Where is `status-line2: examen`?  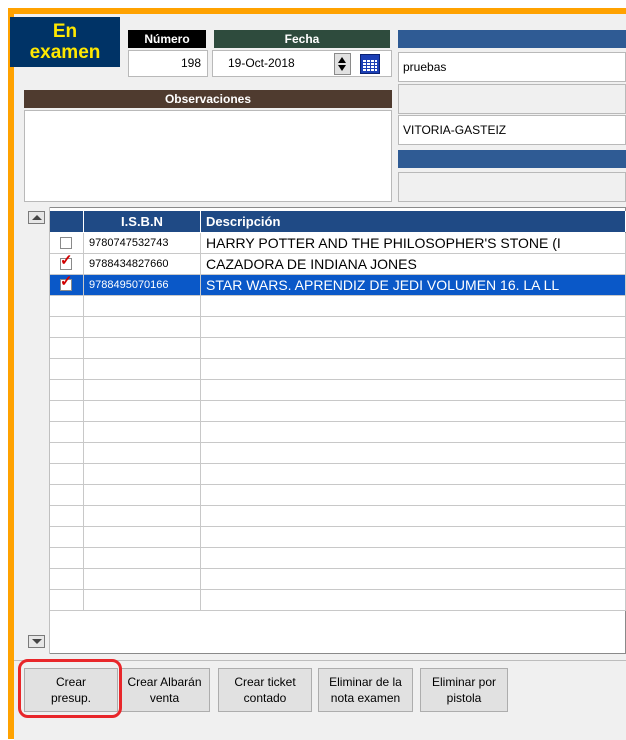
status-line2: examen is located at coordinates (65, 52).